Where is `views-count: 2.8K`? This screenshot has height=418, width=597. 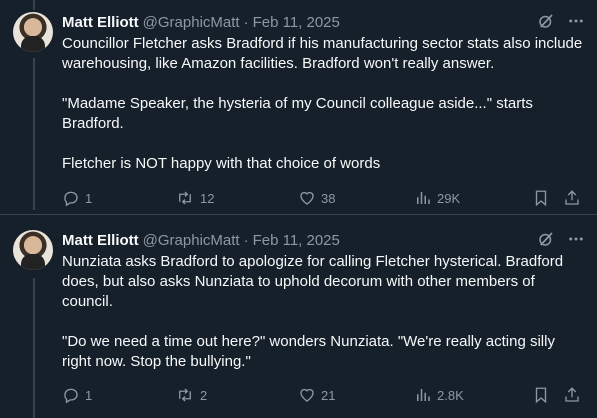
views-count: 2.8K is located at coordinates (450, 395).